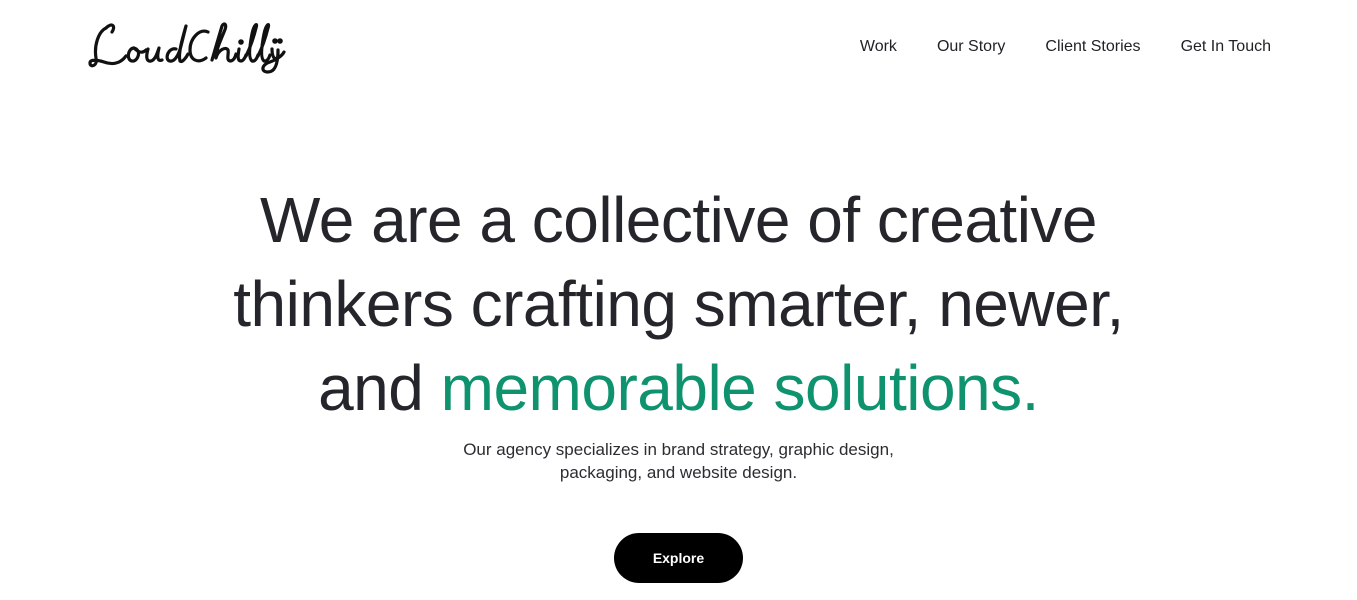  Describe the element at coordinates (740, 388) in the screenshot. I see `headline-accent-text: memorable solutions.` at that location.